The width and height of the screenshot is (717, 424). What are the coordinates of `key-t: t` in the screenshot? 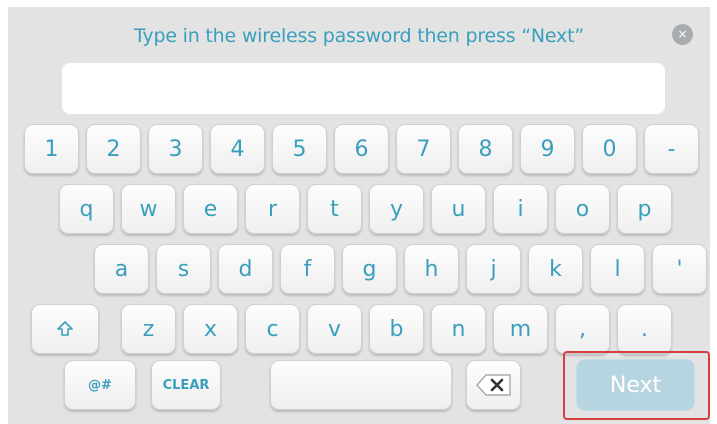 It's located at (334, 209).